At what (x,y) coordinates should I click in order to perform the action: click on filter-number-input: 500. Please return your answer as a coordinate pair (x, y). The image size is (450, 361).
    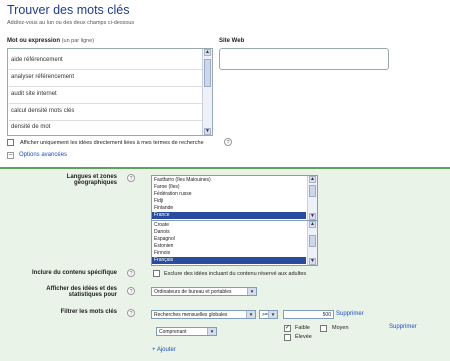
    Looking at the image, I should click on (308, 314).